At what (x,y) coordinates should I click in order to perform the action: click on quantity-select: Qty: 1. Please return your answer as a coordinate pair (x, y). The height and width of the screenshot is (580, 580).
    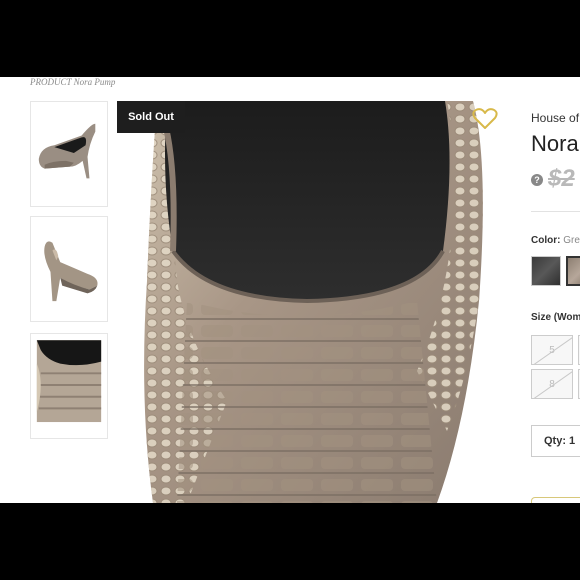
    Looking at the image, I should click on (555, 441).